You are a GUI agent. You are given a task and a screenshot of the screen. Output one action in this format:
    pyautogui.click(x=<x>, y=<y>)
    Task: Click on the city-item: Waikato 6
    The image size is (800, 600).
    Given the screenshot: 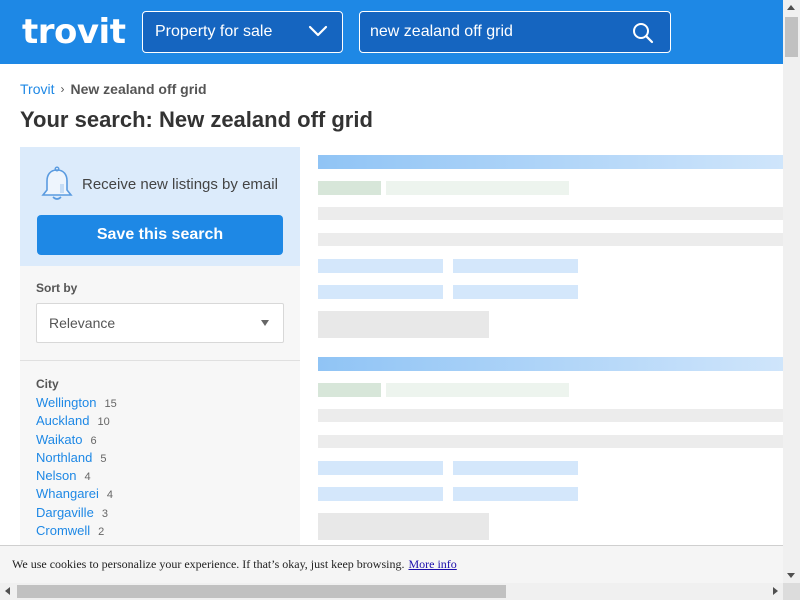 What is the action you would take?
    pyautogui.click(x=76, y=441)
    